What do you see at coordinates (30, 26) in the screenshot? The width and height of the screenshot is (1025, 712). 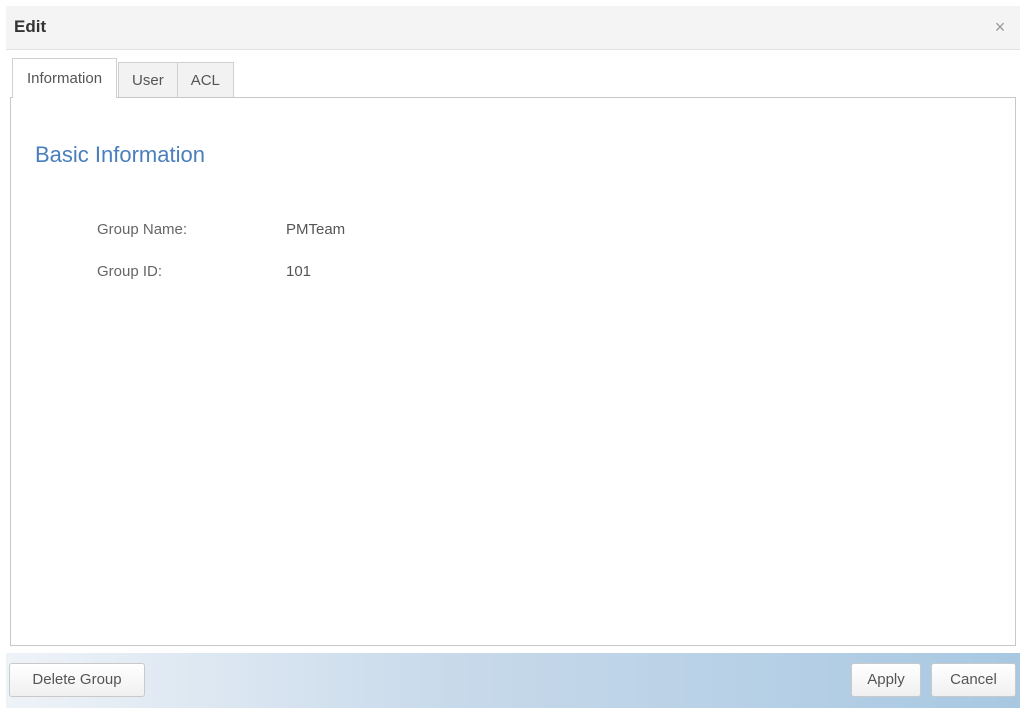 I see `dialog-title: Edit` at bounding box center [30, 26].